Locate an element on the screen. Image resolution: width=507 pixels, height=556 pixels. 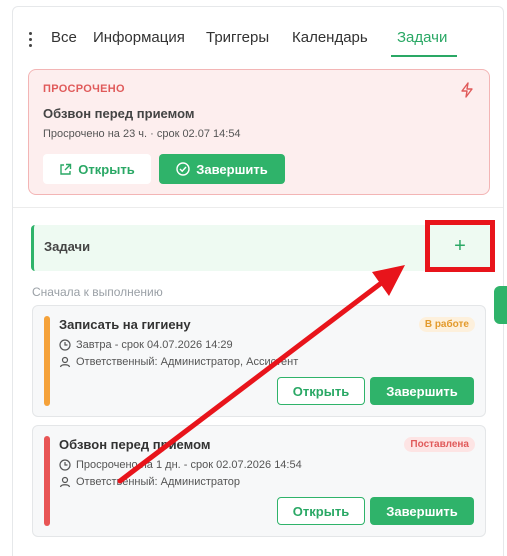
task-responsible: Ответственный: Администратор, Ассистент is located at coordinates (178, 362).